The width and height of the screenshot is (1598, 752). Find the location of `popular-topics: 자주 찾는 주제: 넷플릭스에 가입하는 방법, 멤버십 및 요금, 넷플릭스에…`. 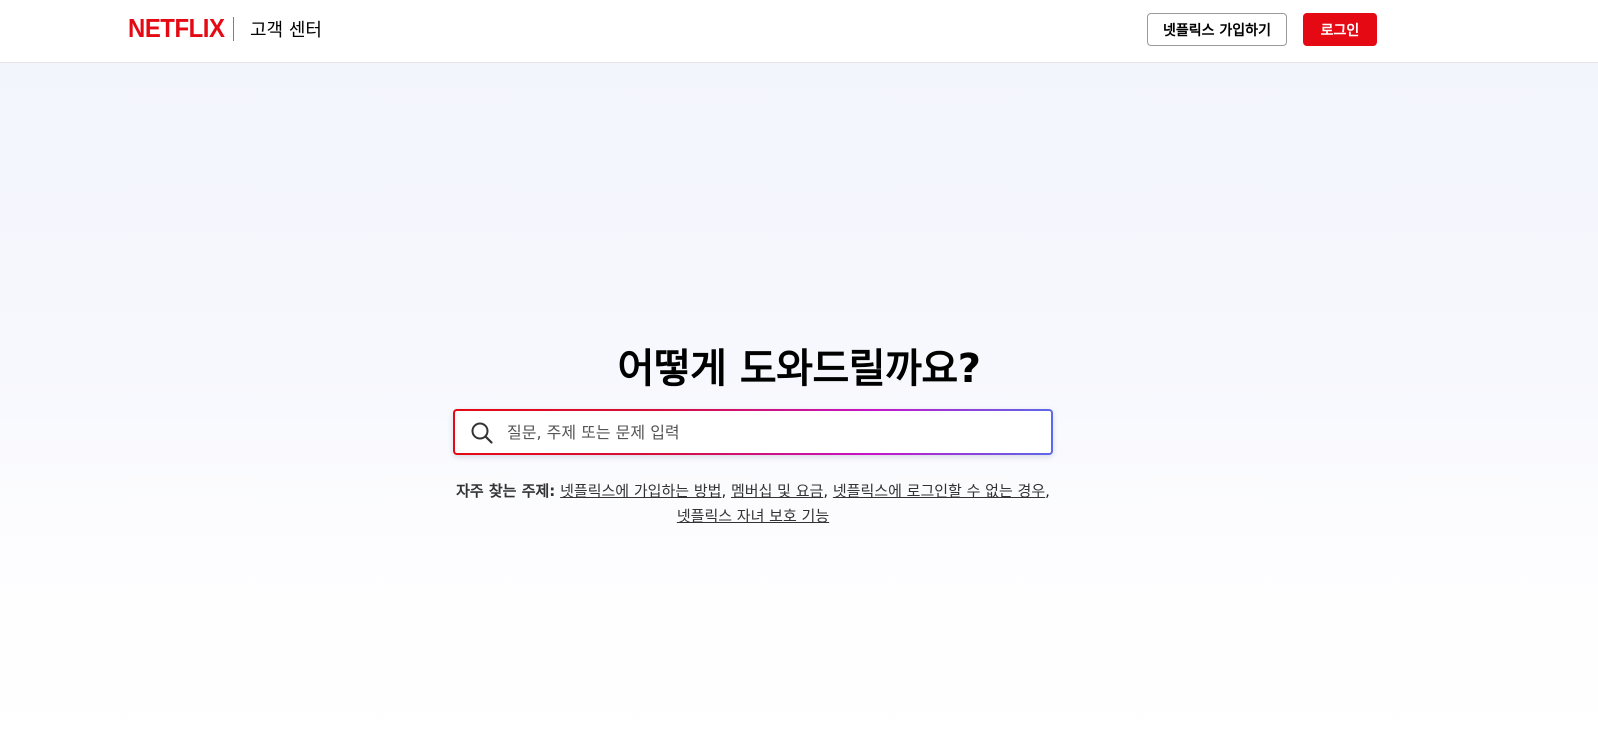

popular-topics: 자주 찾는 주제: 넷플릭스에 가입하는 방법, 멤버십 및 요금, 넷플릭스에… is located at coordinates (753, 504).